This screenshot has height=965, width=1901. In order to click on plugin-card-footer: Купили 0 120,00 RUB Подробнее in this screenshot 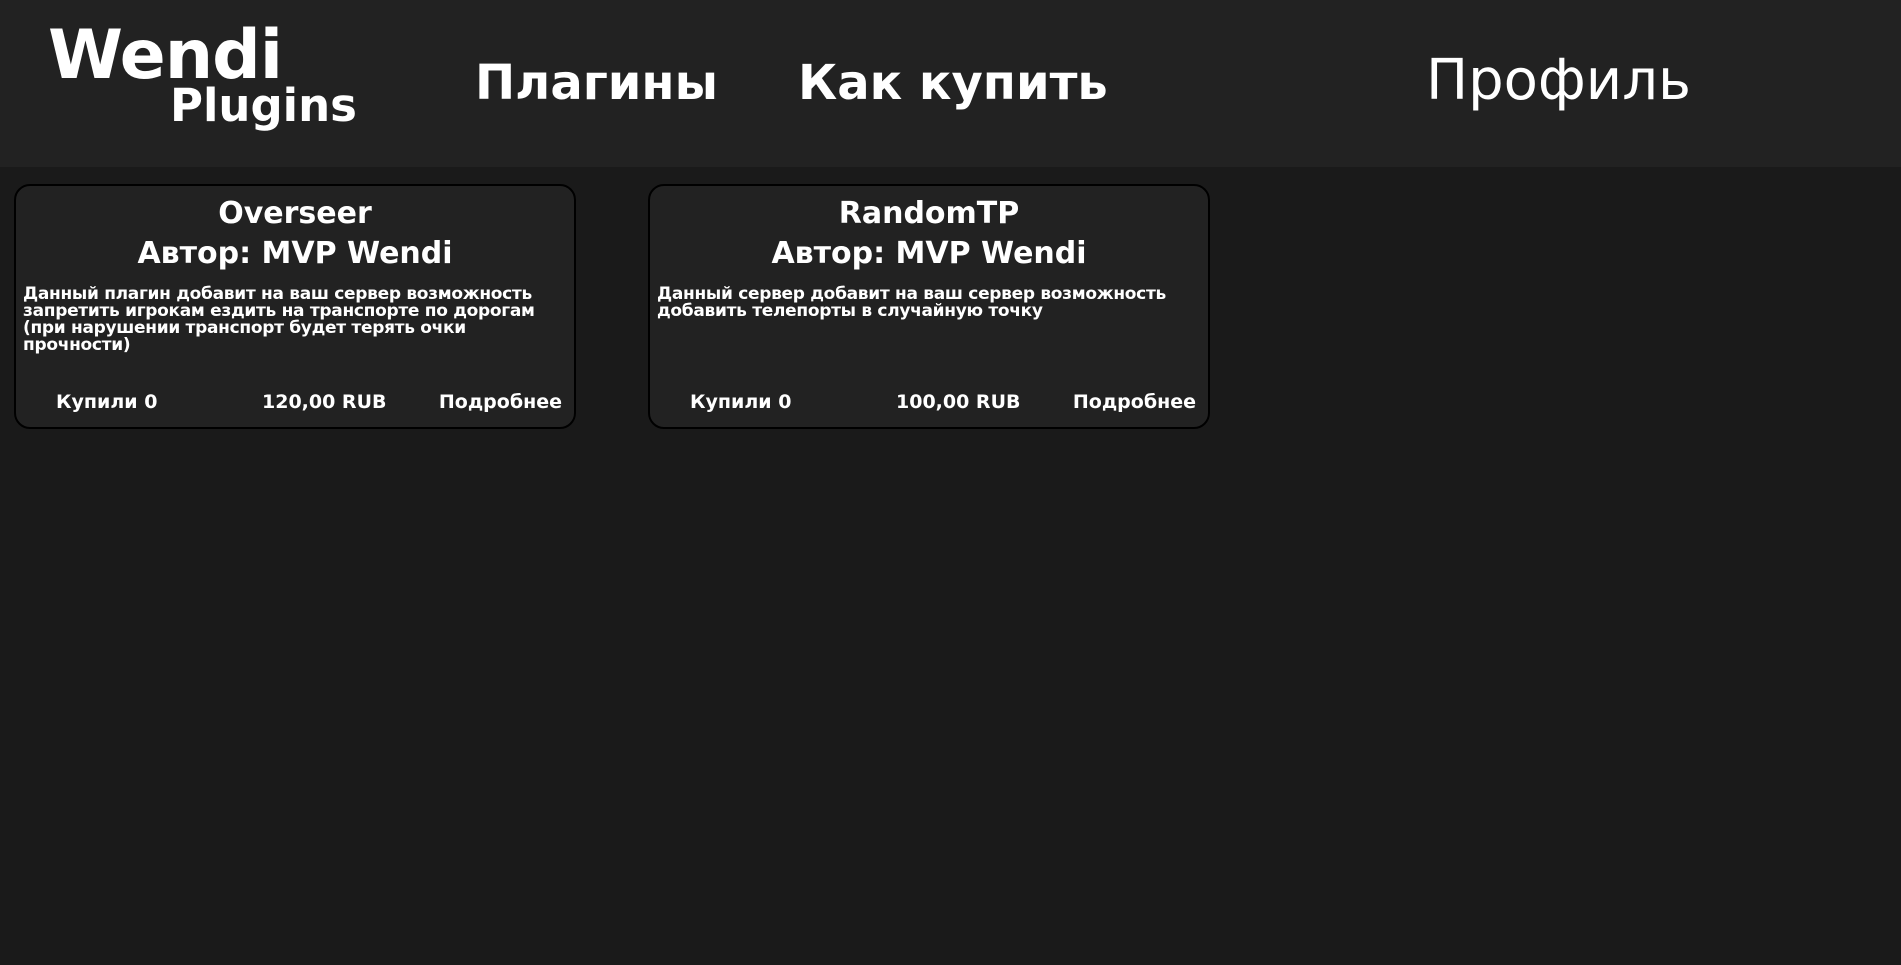, I will do `click(295, 402)`.